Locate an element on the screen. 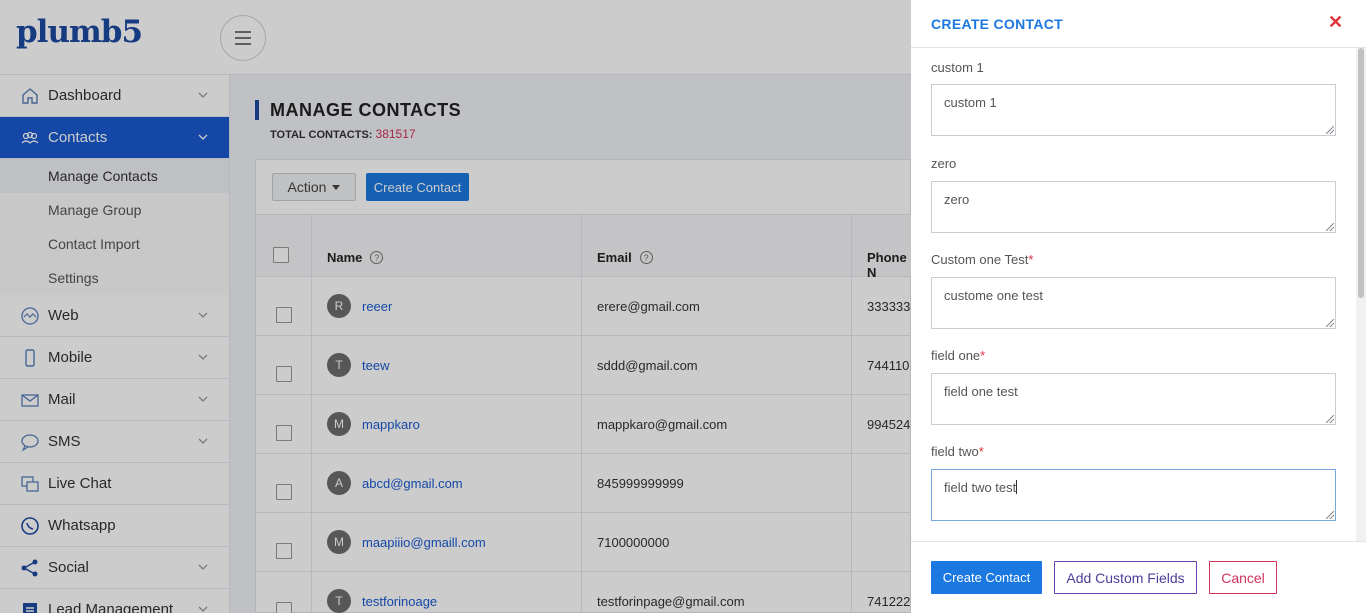  zero-textarea: zero is located at coordinates (1133, 207).